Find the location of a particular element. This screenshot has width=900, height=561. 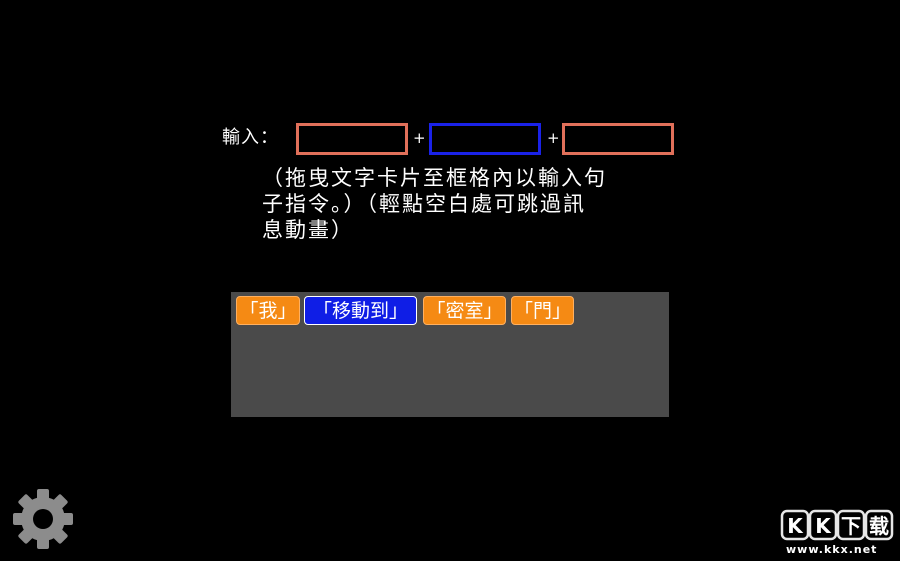

gear-icon is located at coordinates (43, 519).